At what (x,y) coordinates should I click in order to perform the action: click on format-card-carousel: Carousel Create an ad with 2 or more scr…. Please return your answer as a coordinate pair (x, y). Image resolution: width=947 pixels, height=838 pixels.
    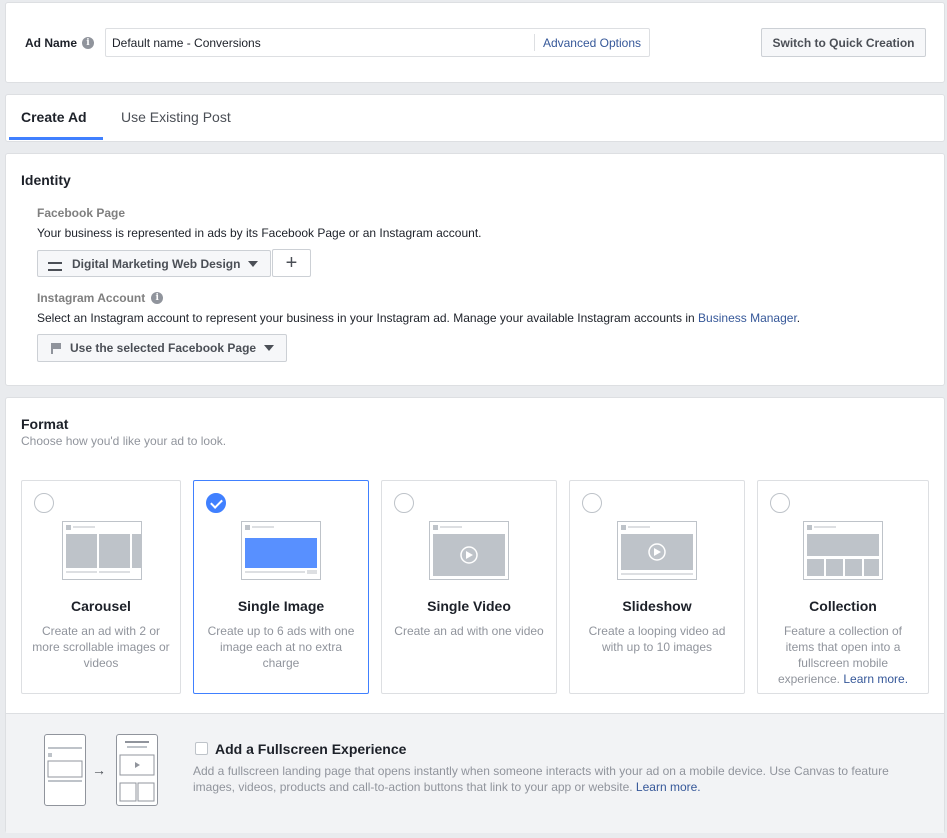
    Looking at the image, I should click on (101, 587).